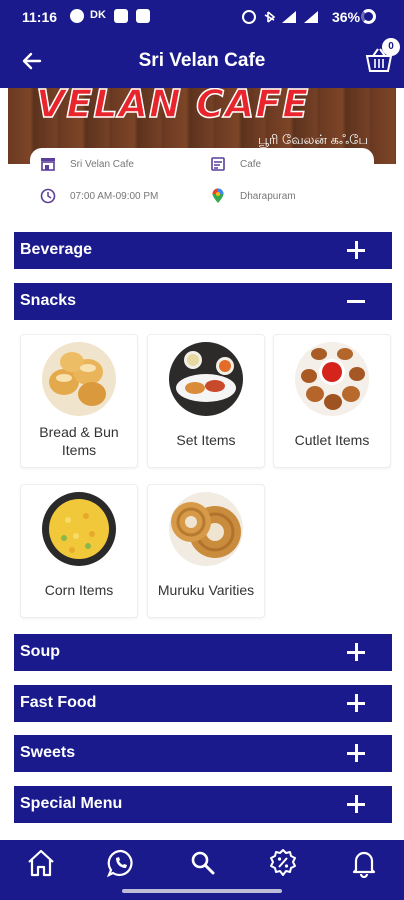  Describe the element at coordinates (40, 651) in the screenshot. I see `category-label: Soup` at that location.